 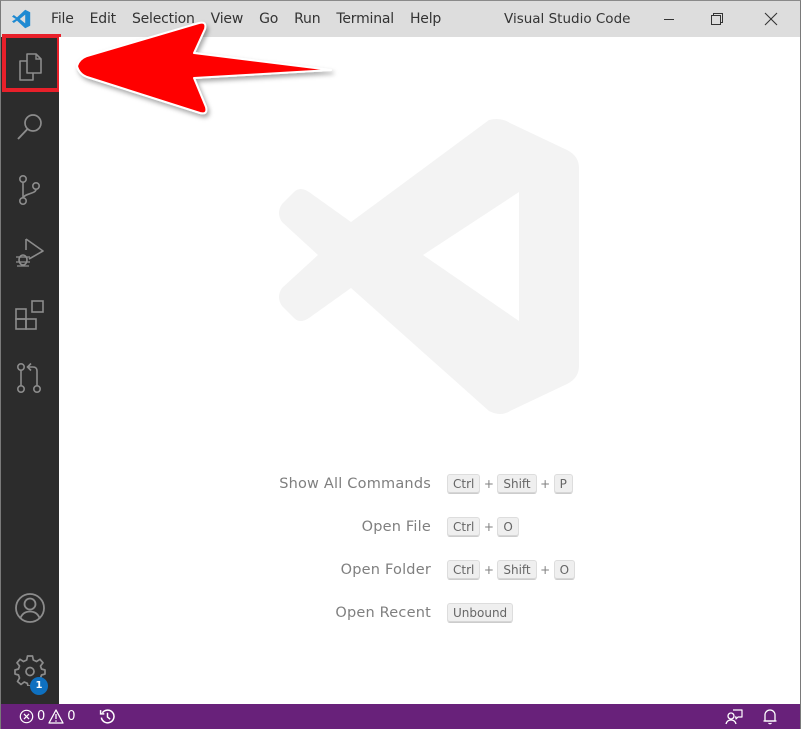 I want to click on window-title: Visual Studio Code, so click(x=567, y=19).